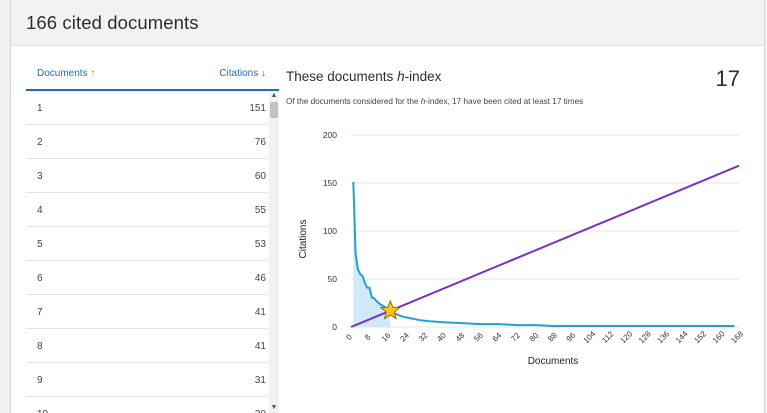 This screenshot has height=413, width=767. What do you see at coordinates (727, 78) in the screenshot?
I see `hindex-value: 17` at bounding box center [727, 78].